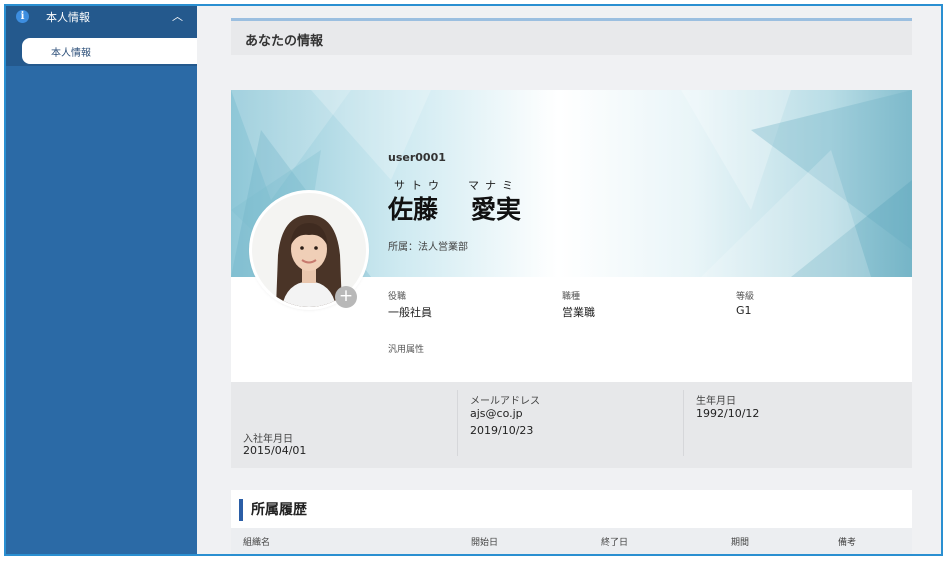 The image size is (951, 564). Describe the element at coordinates (71, 53) in the screenshot. I see `sidebar-item-label: 本人情報` at that location.